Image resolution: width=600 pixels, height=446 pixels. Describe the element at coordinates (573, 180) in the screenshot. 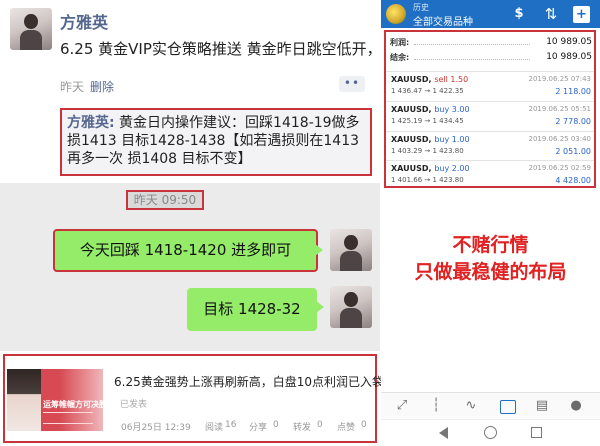

I see `position-profit: 4 428.00` at that location.